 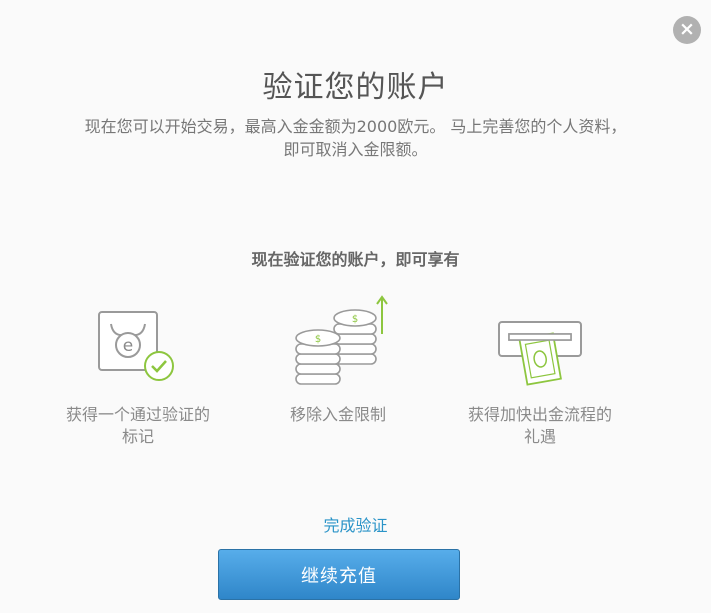 What do you see at coordinates (137, 414) in the screenshot?
I see `benefit-label-line-1: 获得一个通过验证的` at bounding box center [137, 414].